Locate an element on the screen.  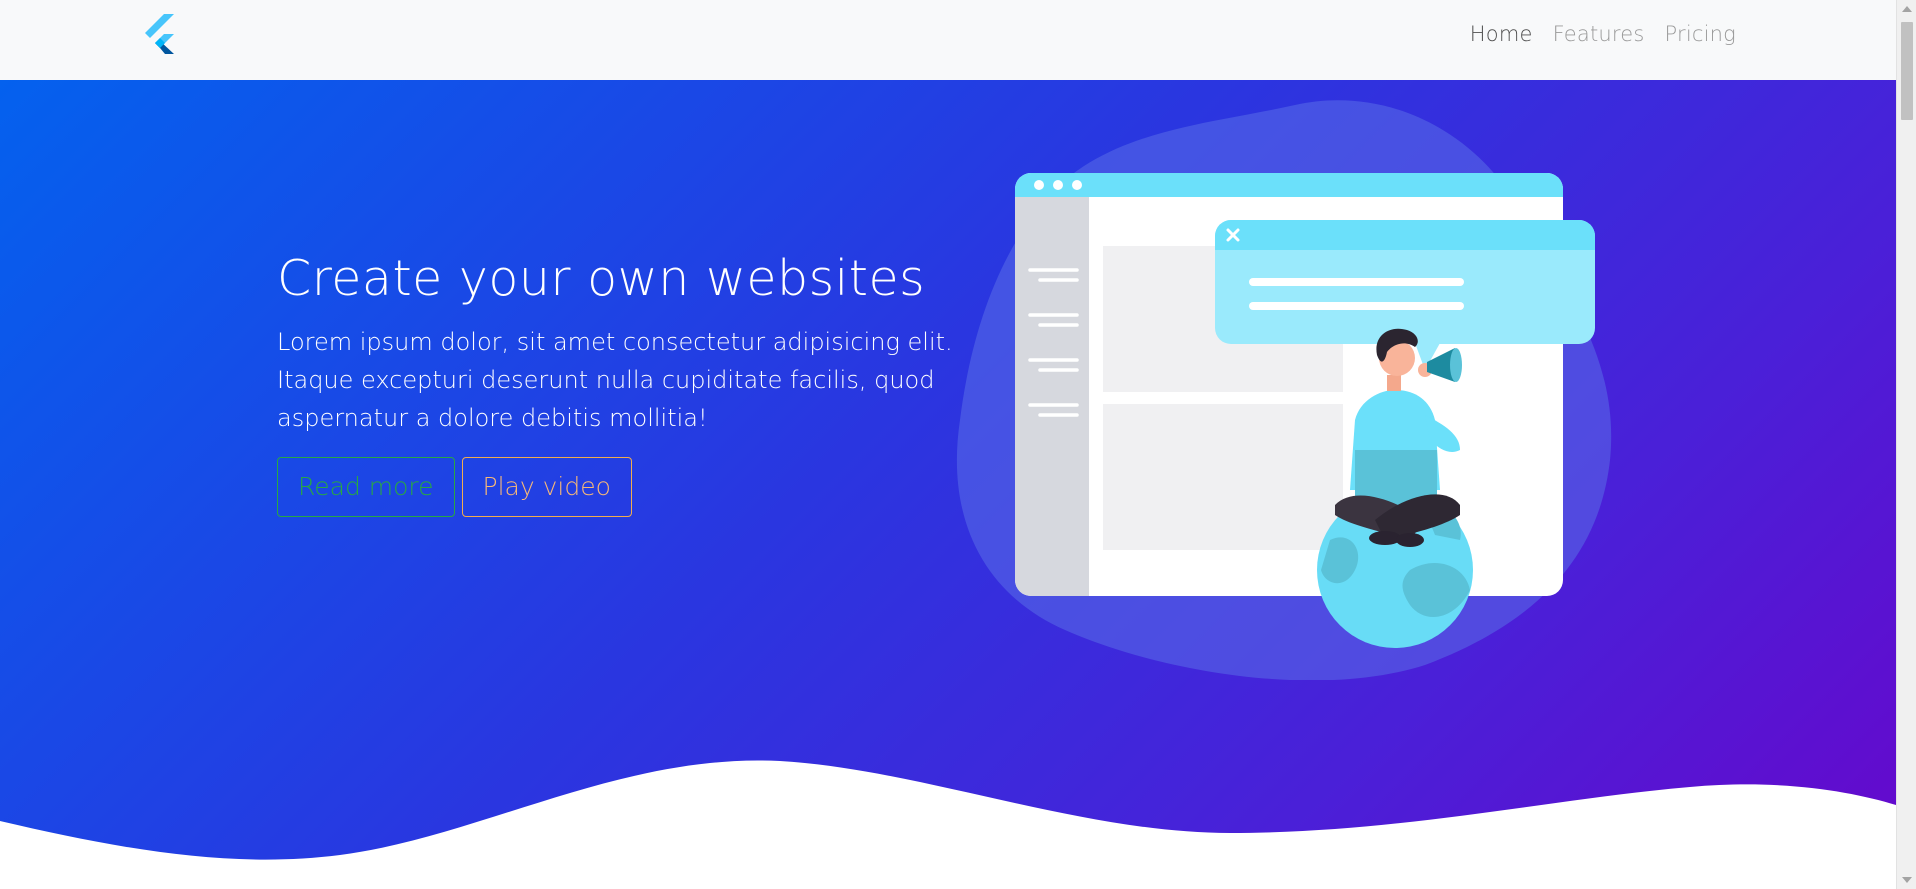
nav-link-features: Features is located at coordinates (1599, 34).